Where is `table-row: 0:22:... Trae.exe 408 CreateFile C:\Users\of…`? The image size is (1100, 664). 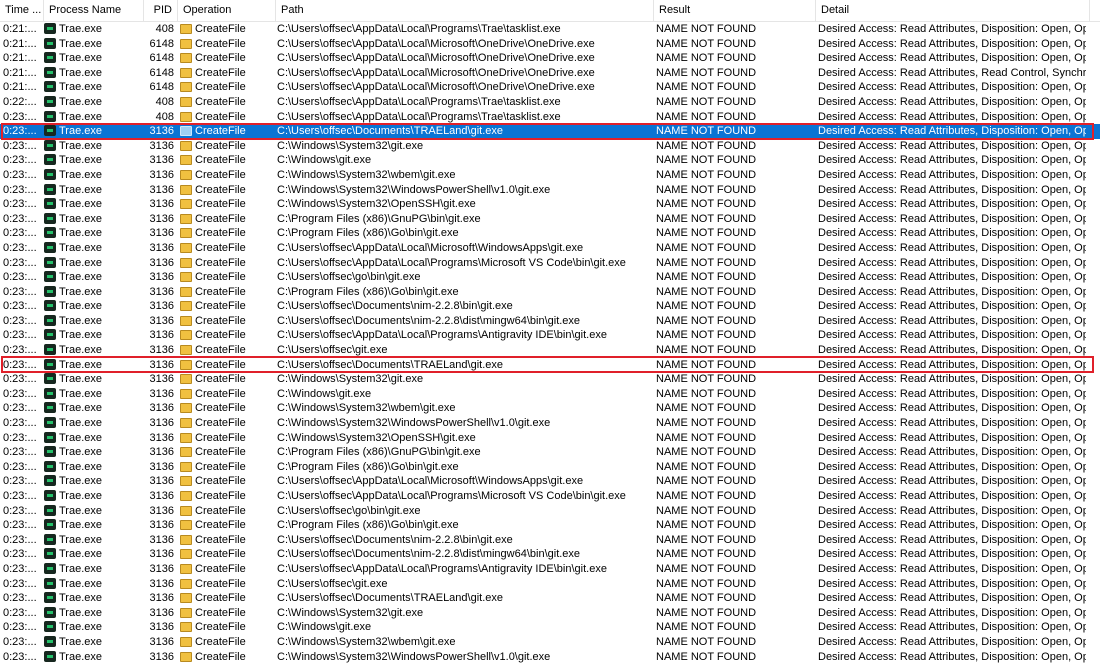 table-row: 0:22:... Trae.exe 408 CreateFile C:\Users\of… is located at coordinates (550, 102).